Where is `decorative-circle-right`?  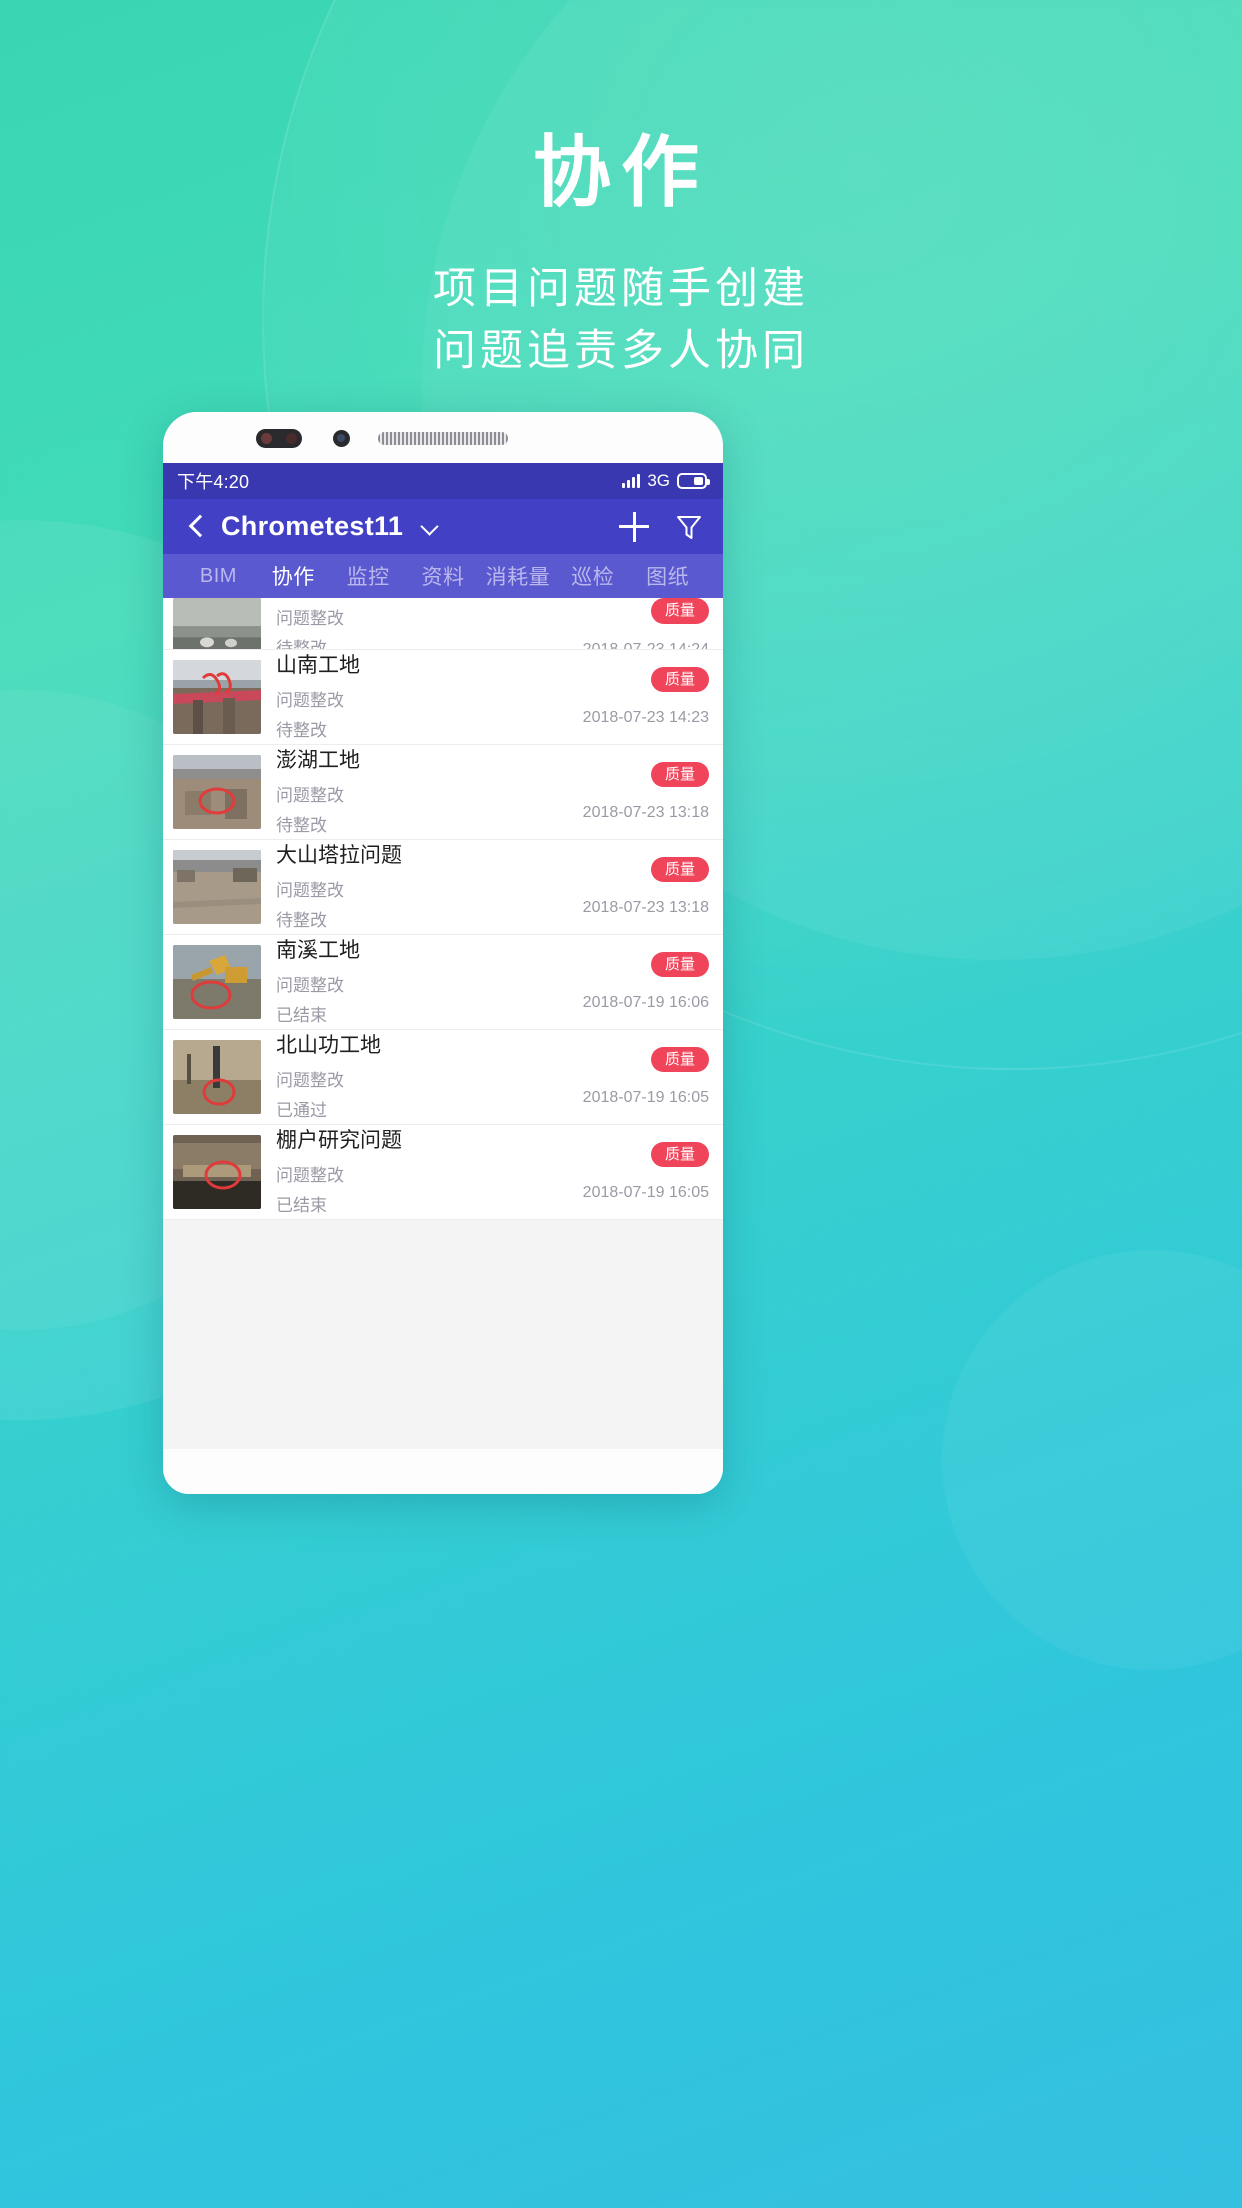 decorative-circle-right is located at coordinates (1092, 1460).